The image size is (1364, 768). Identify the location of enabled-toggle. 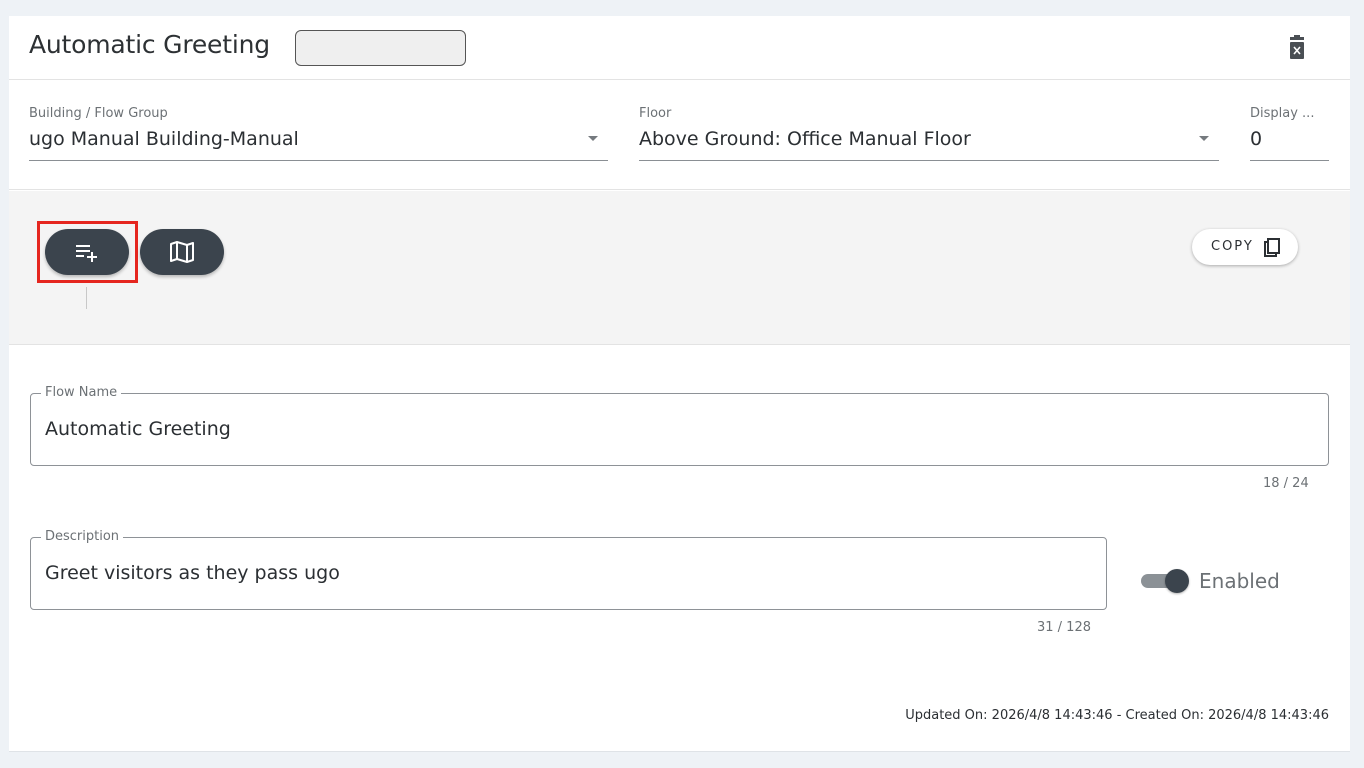
(1166, 581).